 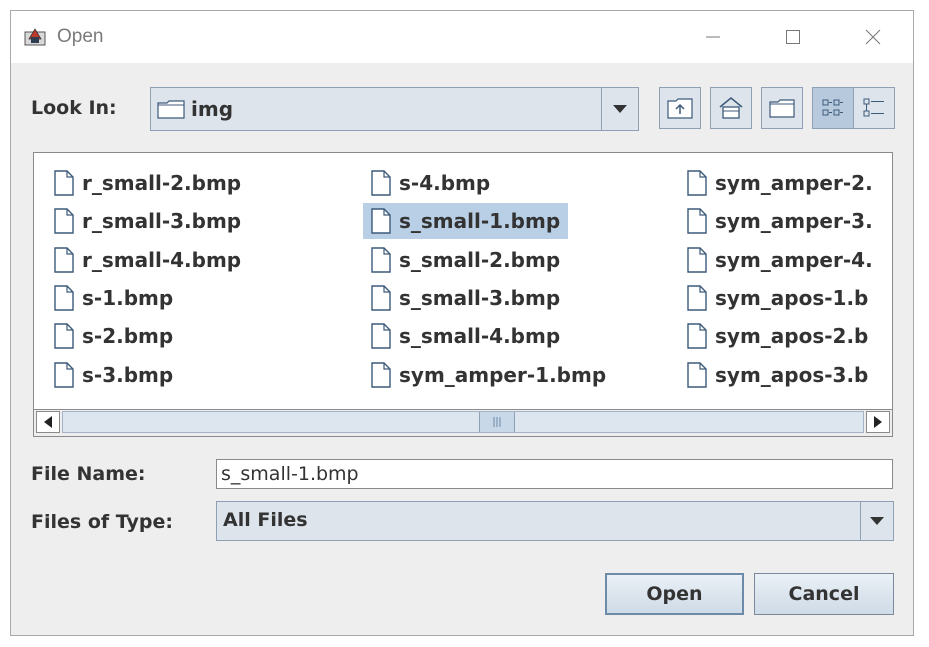 I want to click on file-list-item: s_small-2.bmp, so click(x=465, y=260).